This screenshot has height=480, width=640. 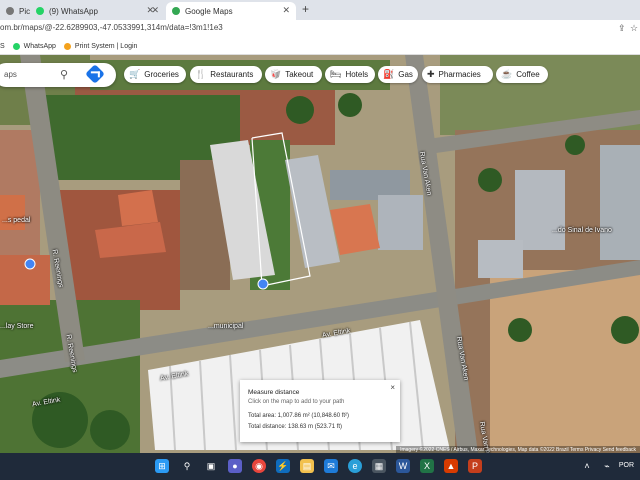 What do you see at coordinates (25, 11) in the screenshot?
I see `tab-label: Pic` at bounding box center [25, 11].